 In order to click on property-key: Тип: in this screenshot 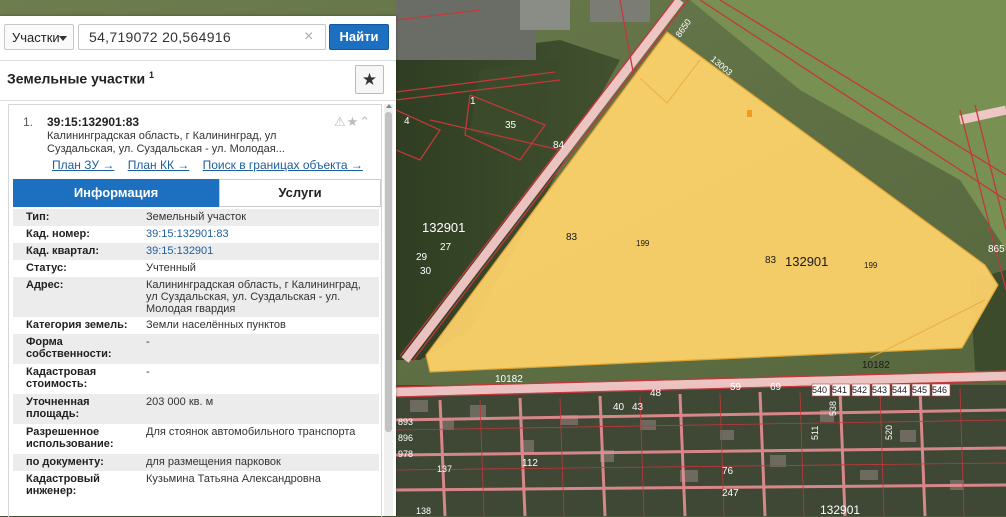, I will do `click(38, 217)`.